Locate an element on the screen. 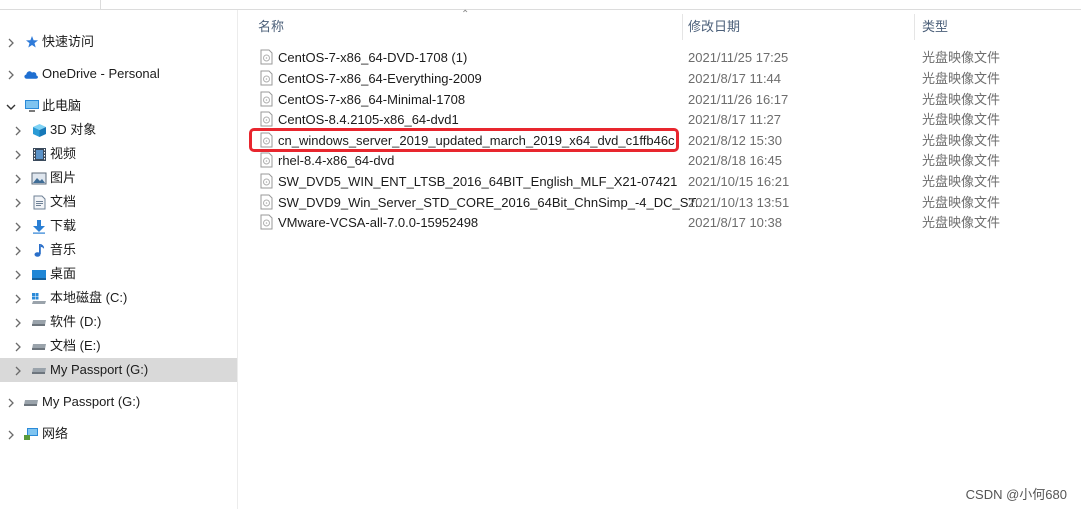  sidebar-item-quick-access: 快速访问 is located at coordinates (118, 42).